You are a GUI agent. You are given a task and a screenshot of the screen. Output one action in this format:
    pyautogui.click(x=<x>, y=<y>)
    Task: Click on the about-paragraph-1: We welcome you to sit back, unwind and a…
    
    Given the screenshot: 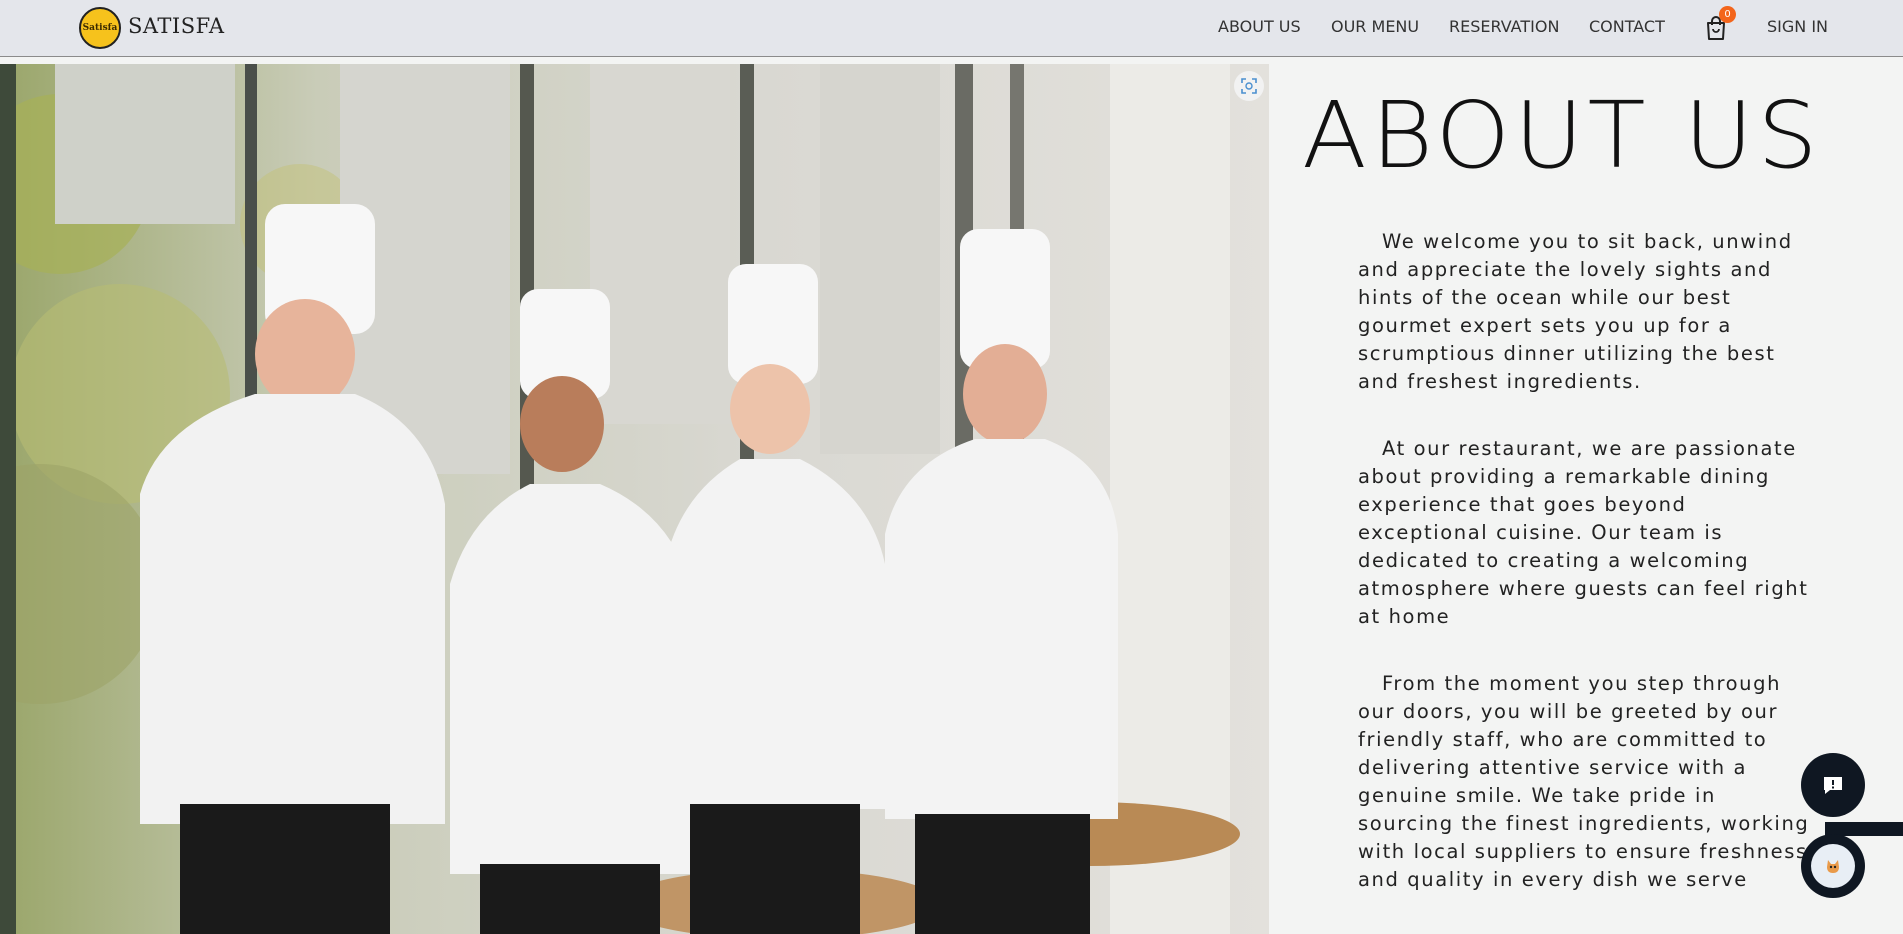 What is the action you would take?
    pyautogui.click(x=1575, y=311)
    